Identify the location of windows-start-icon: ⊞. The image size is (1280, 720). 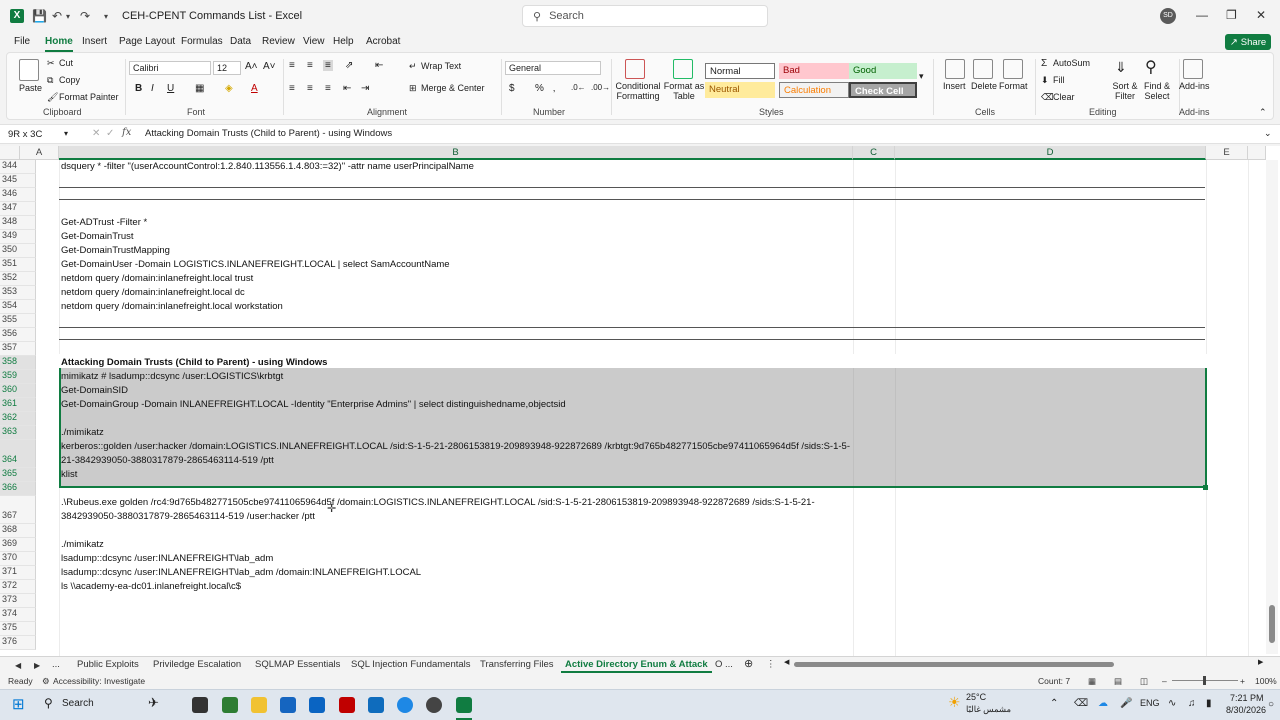
(18, 704).